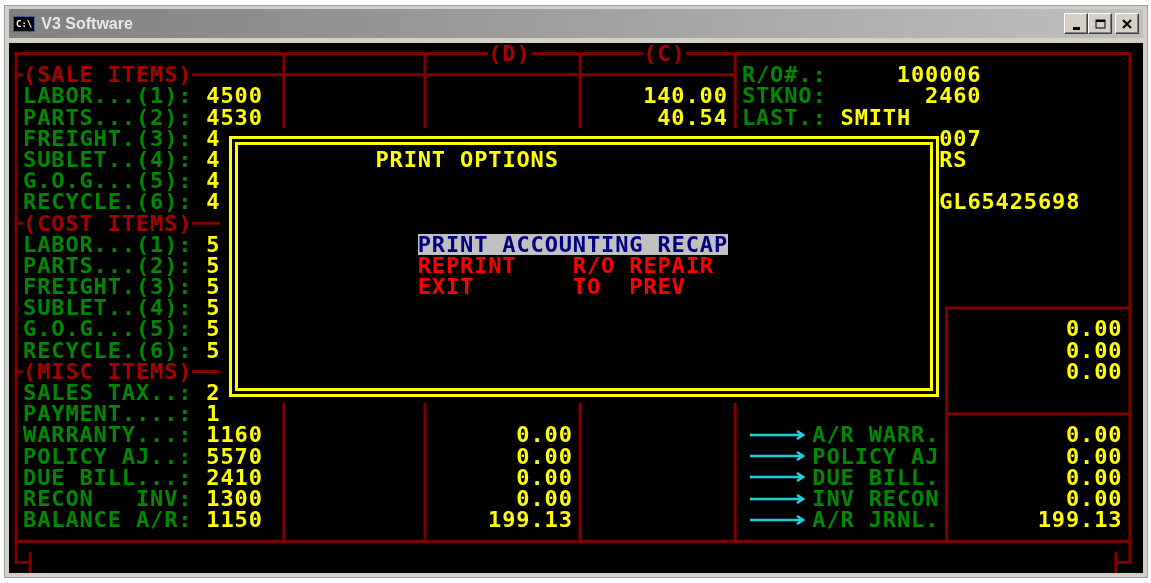  I want to click on minimize-button, so click(1076, 23).